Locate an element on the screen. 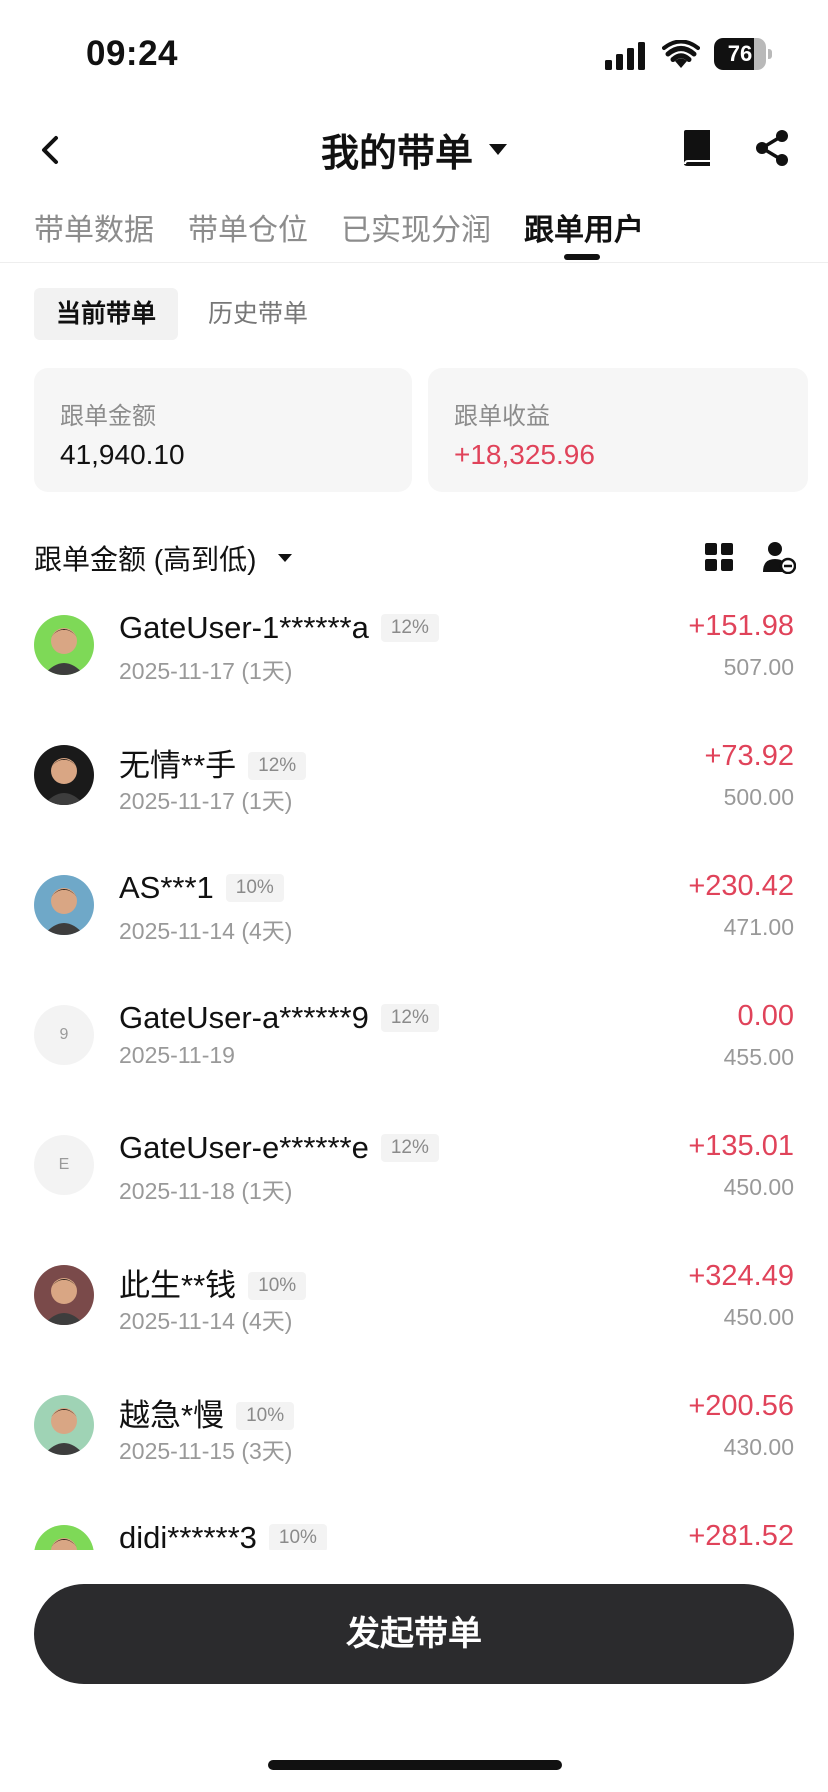 The image size is (828, 1792). user-name: 此生**钱 10% is located at coordinates (213, 1282).